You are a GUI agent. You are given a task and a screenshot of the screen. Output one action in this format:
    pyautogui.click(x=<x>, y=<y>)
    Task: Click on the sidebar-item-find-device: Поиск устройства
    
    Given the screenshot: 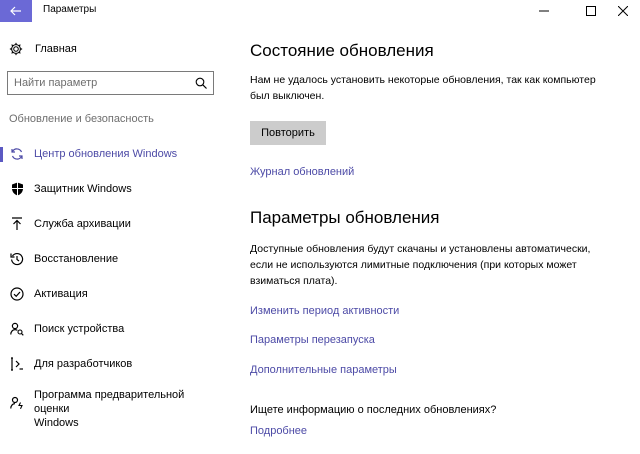 What is the action you would take?
    pyautogui.click(x=111, y=329)
    